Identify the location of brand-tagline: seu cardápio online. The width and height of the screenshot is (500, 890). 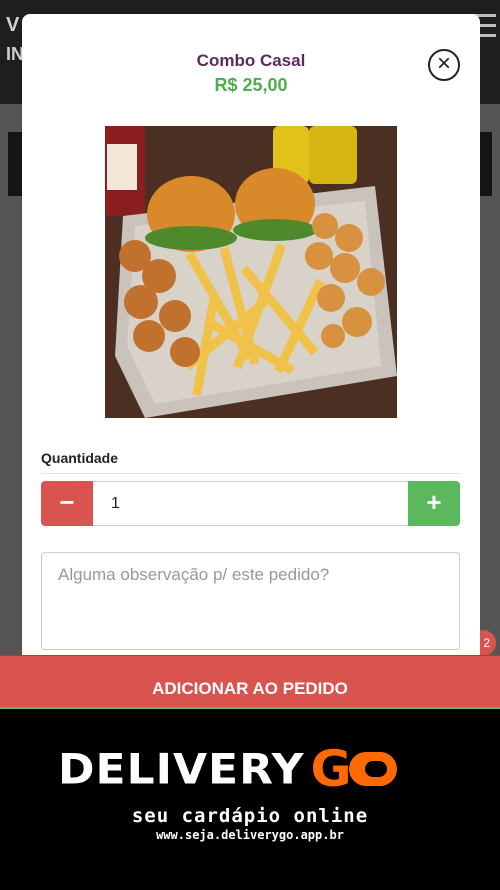
(250, 816).